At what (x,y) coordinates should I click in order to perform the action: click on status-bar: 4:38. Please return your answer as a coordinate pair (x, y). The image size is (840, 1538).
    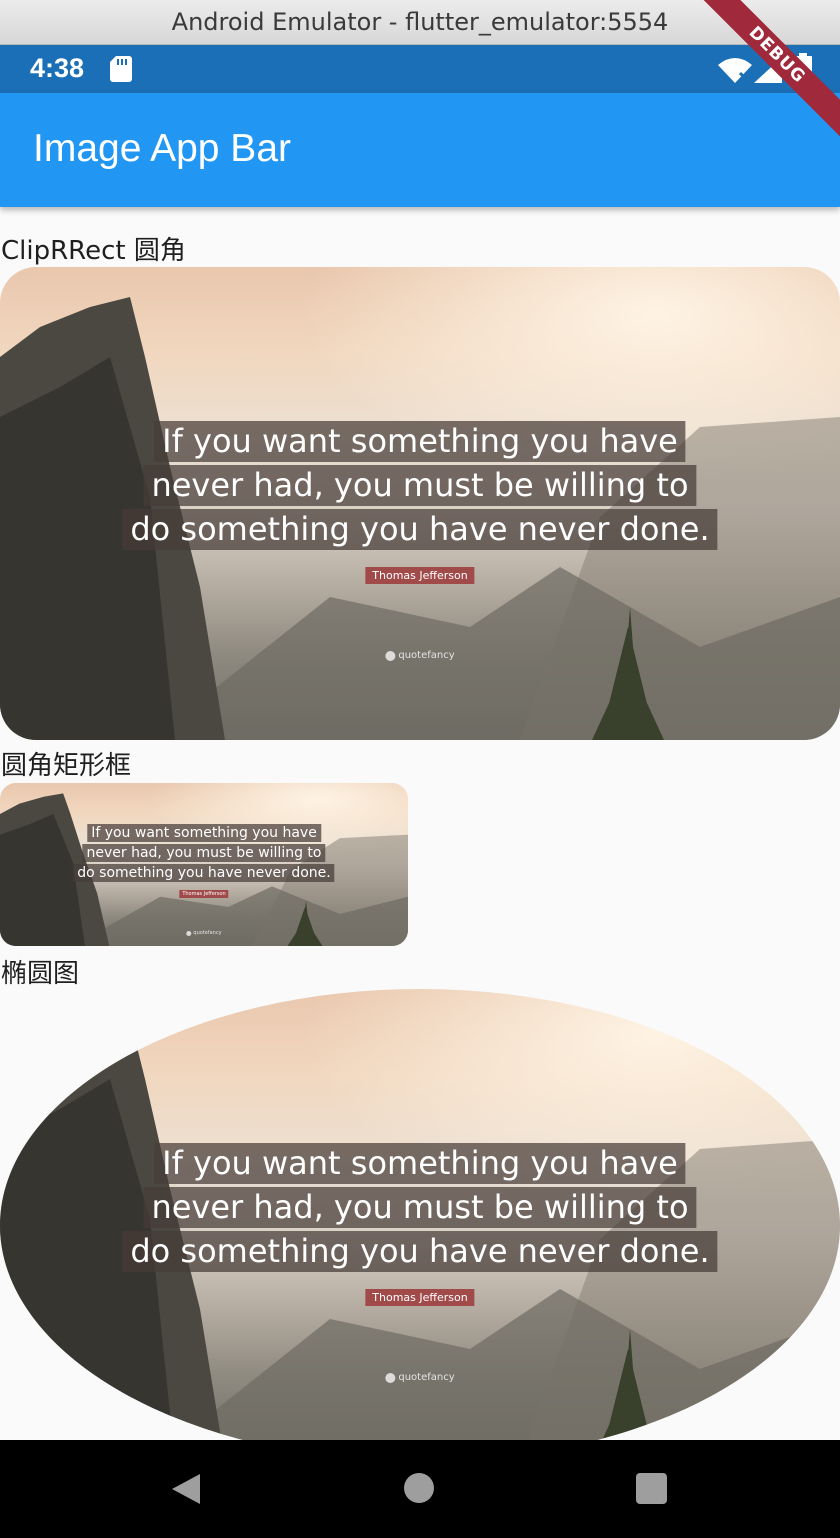
    Looking at the image, I should click on (420, 69).